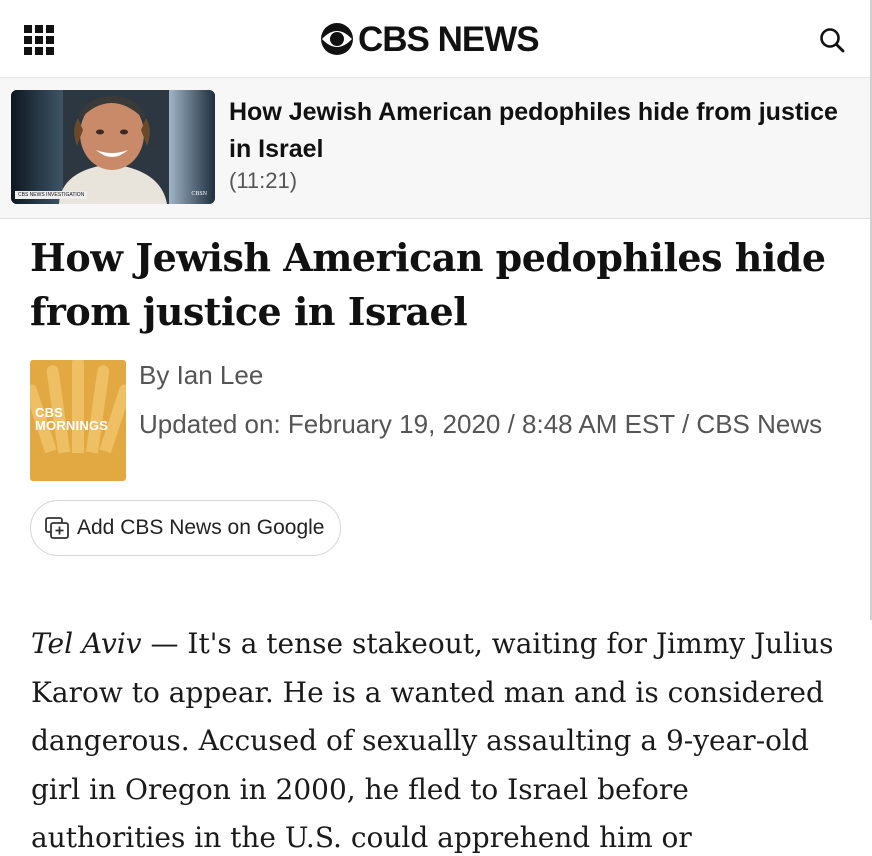  Describe the element at coordinates (201, 527) in the screenshot. I see `add-on-google-label: Add CBS News on Google` at that location.